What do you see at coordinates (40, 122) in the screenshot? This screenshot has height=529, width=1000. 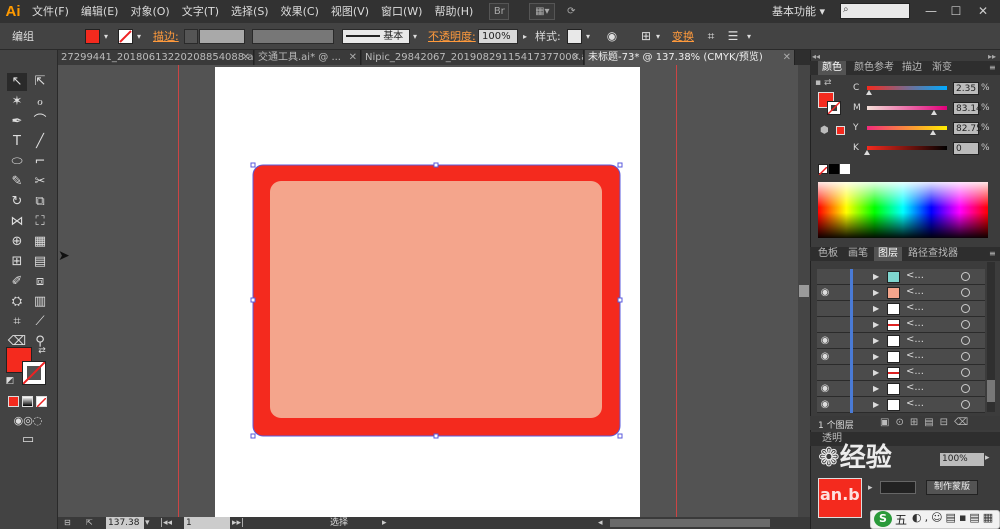 I see `curvature-tool-icon: ⌒` at bounding box center [40, 122].